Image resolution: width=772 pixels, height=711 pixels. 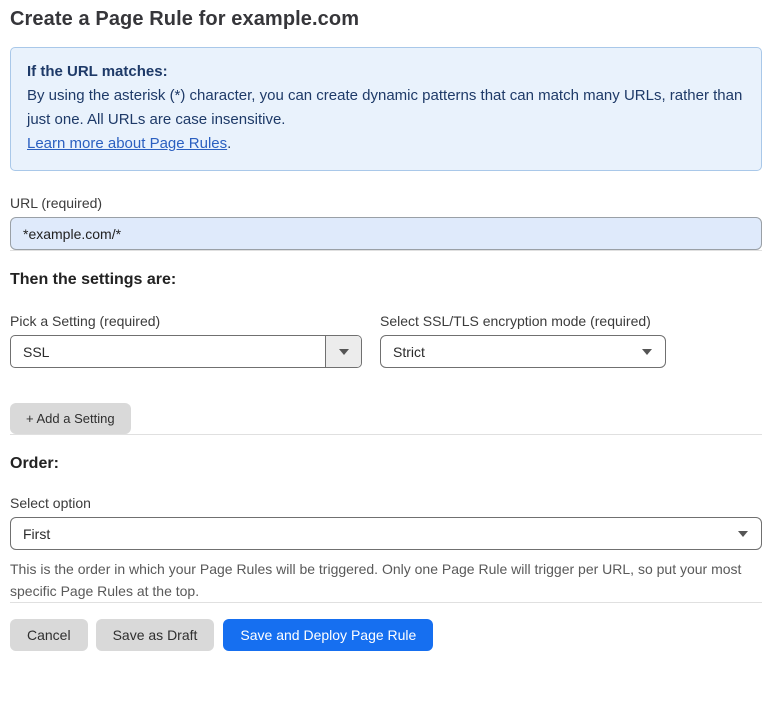 What do you see at coordinates (386, 233) in the screenshot?
I see `url-input` at bounding box center [386, 233].